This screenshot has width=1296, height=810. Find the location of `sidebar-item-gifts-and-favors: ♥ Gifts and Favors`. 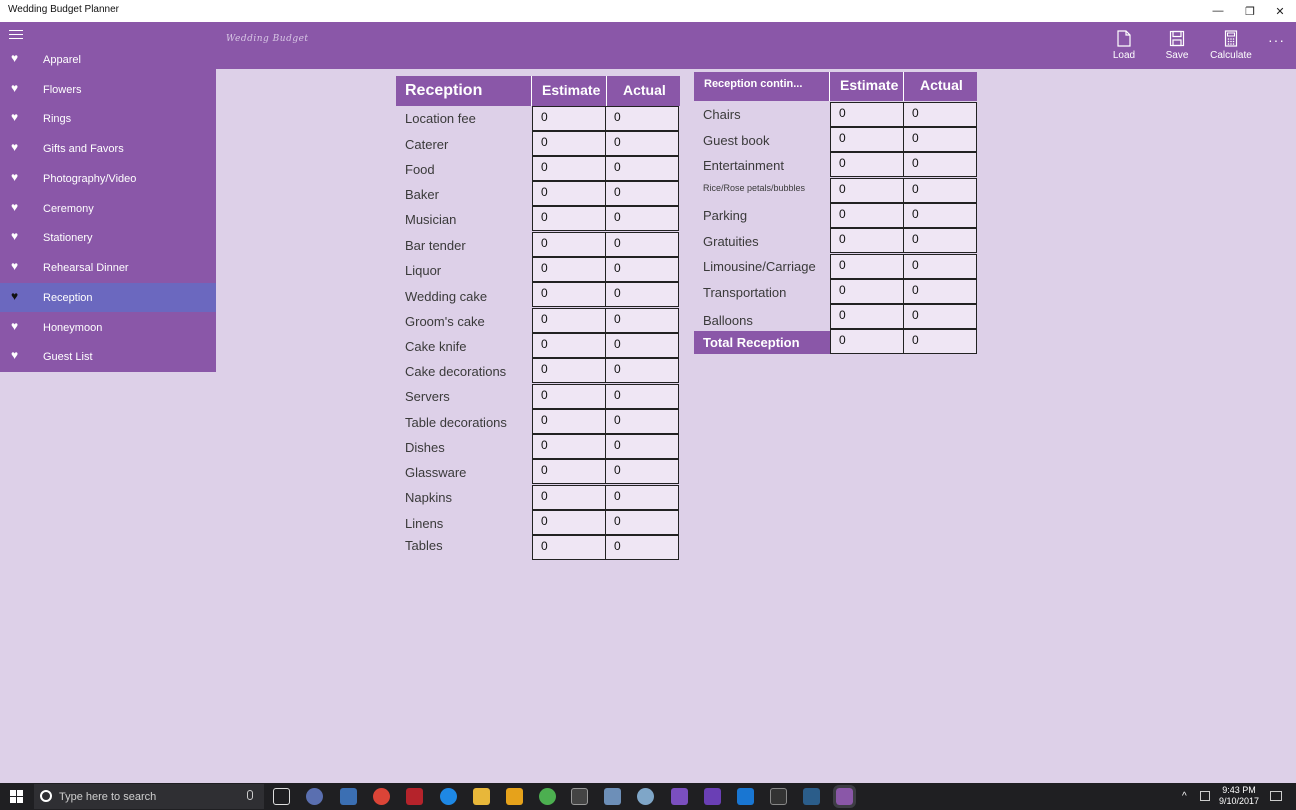

sidebar-item-gifts-and-favors: ♥ Gifts and Favors is located at coordinates (108, 148).